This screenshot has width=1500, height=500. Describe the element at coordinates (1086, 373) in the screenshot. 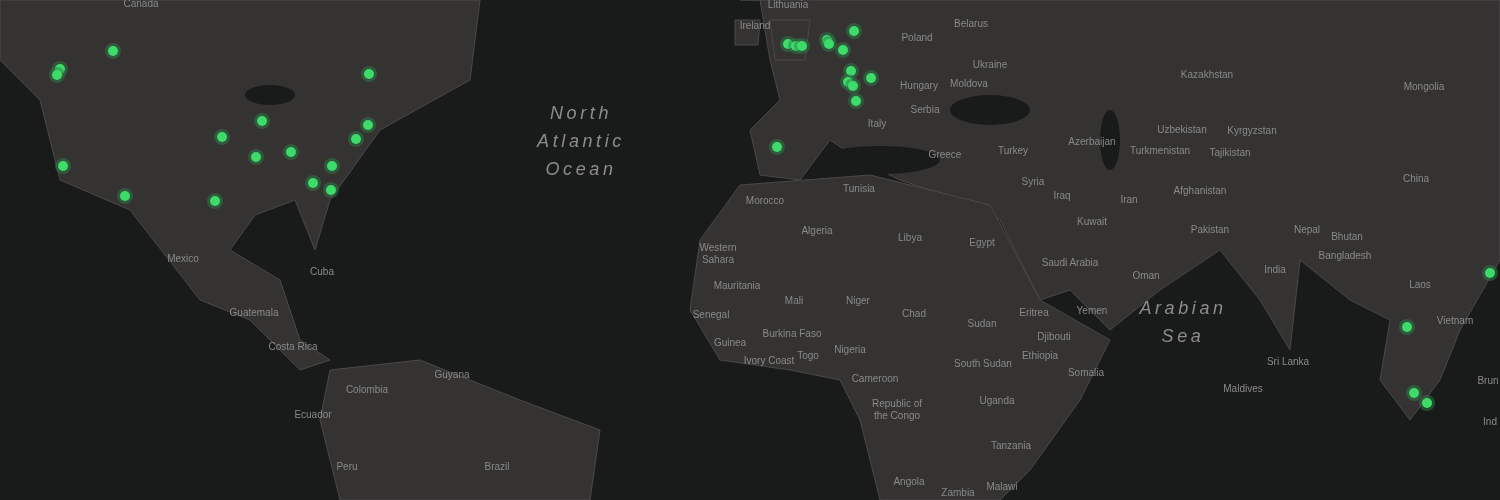

I see `country-label: Somalia` at that location.